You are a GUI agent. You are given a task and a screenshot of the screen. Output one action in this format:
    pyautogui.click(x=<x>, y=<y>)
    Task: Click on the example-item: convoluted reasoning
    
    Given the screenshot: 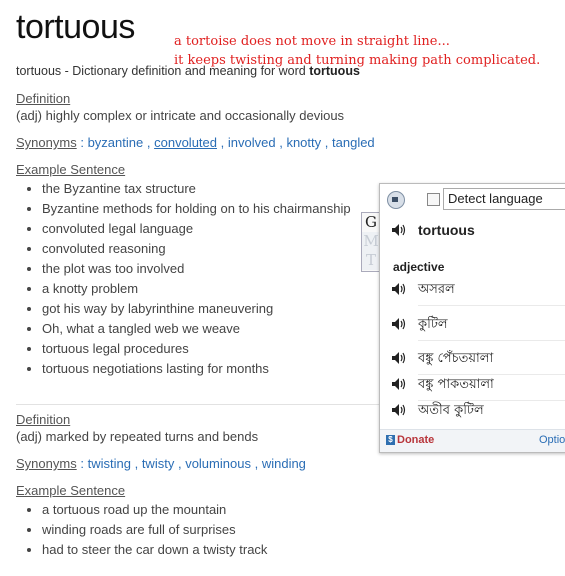 What is the action you would take?
    pyautogui.click(x=196, y=249)
    